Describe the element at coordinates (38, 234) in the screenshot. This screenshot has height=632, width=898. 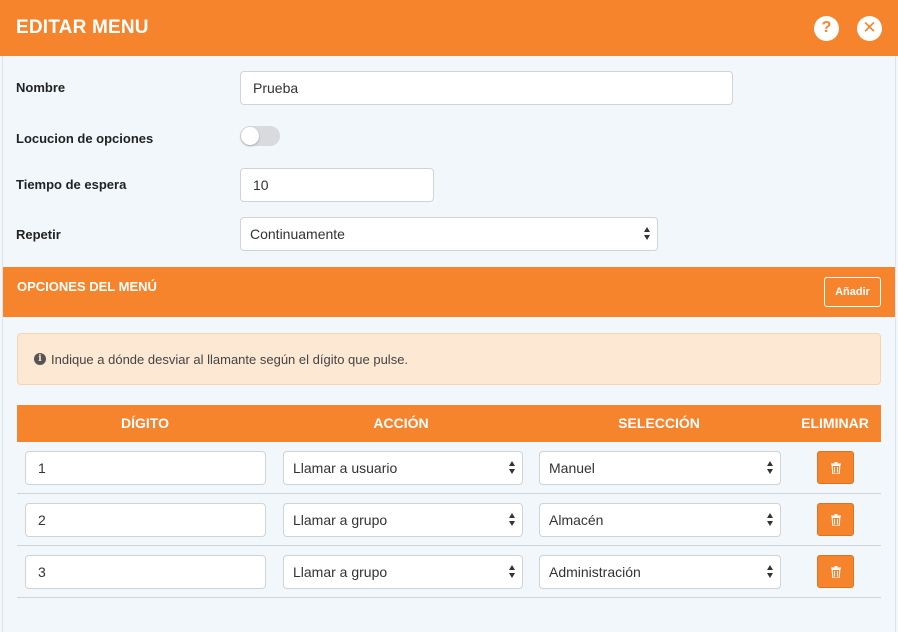
I see `repetir-label: Repetir` at that location.